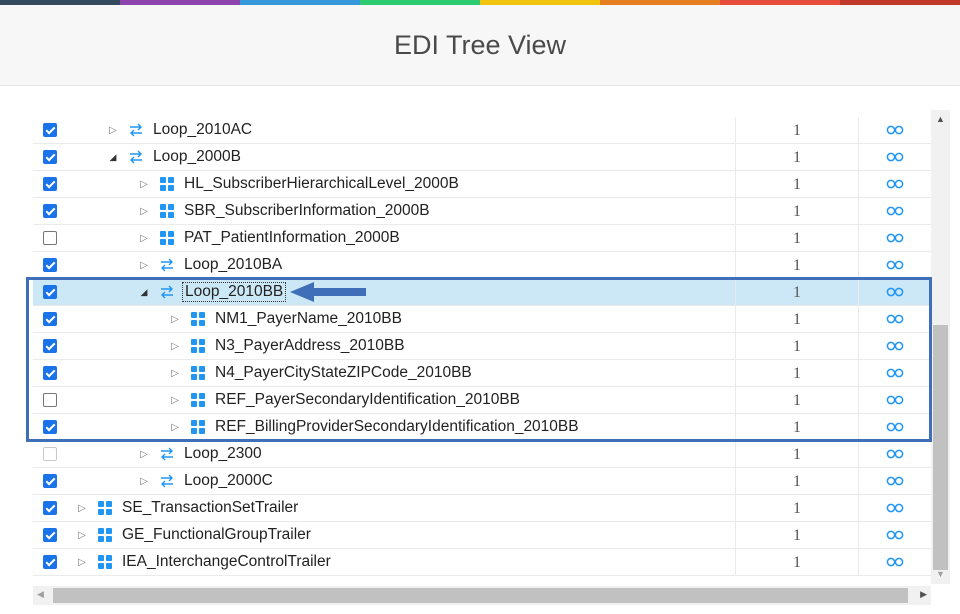 This screenshot has height=614, width=960. I want to click on horizontal-scrollbar-thumb, so click(480, 595).